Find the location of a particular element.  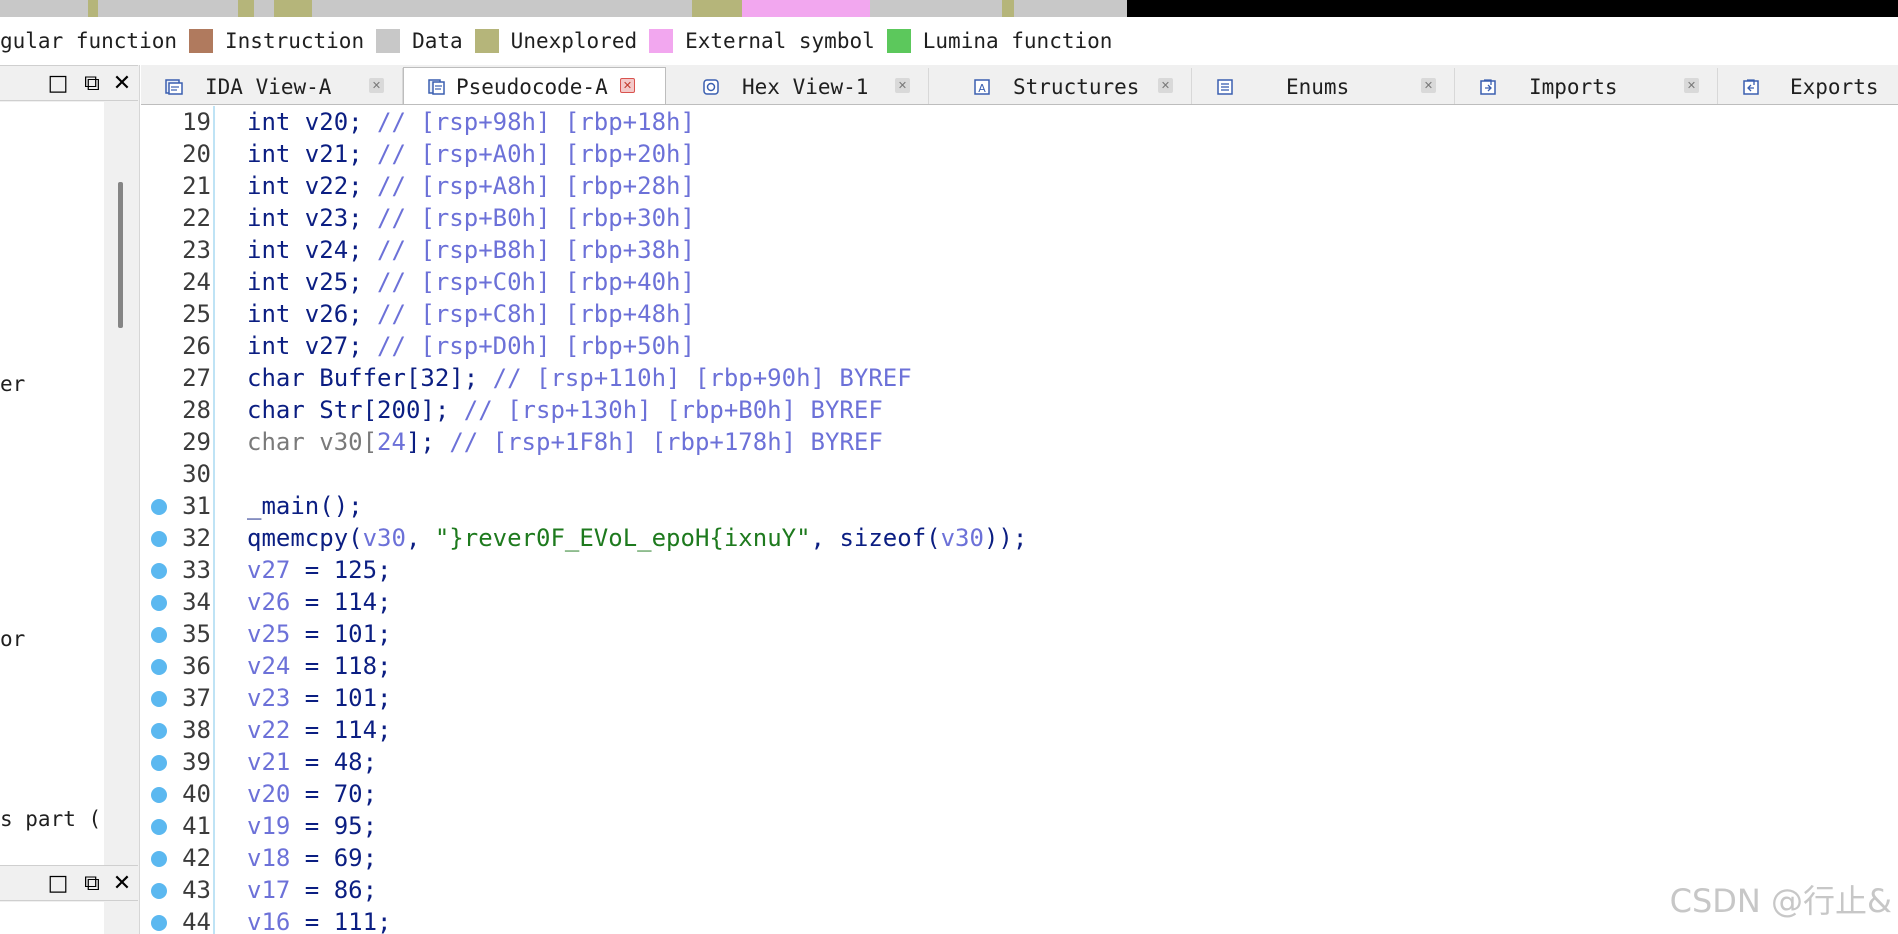

line-number: 25 is located at coordinates (196, 314).